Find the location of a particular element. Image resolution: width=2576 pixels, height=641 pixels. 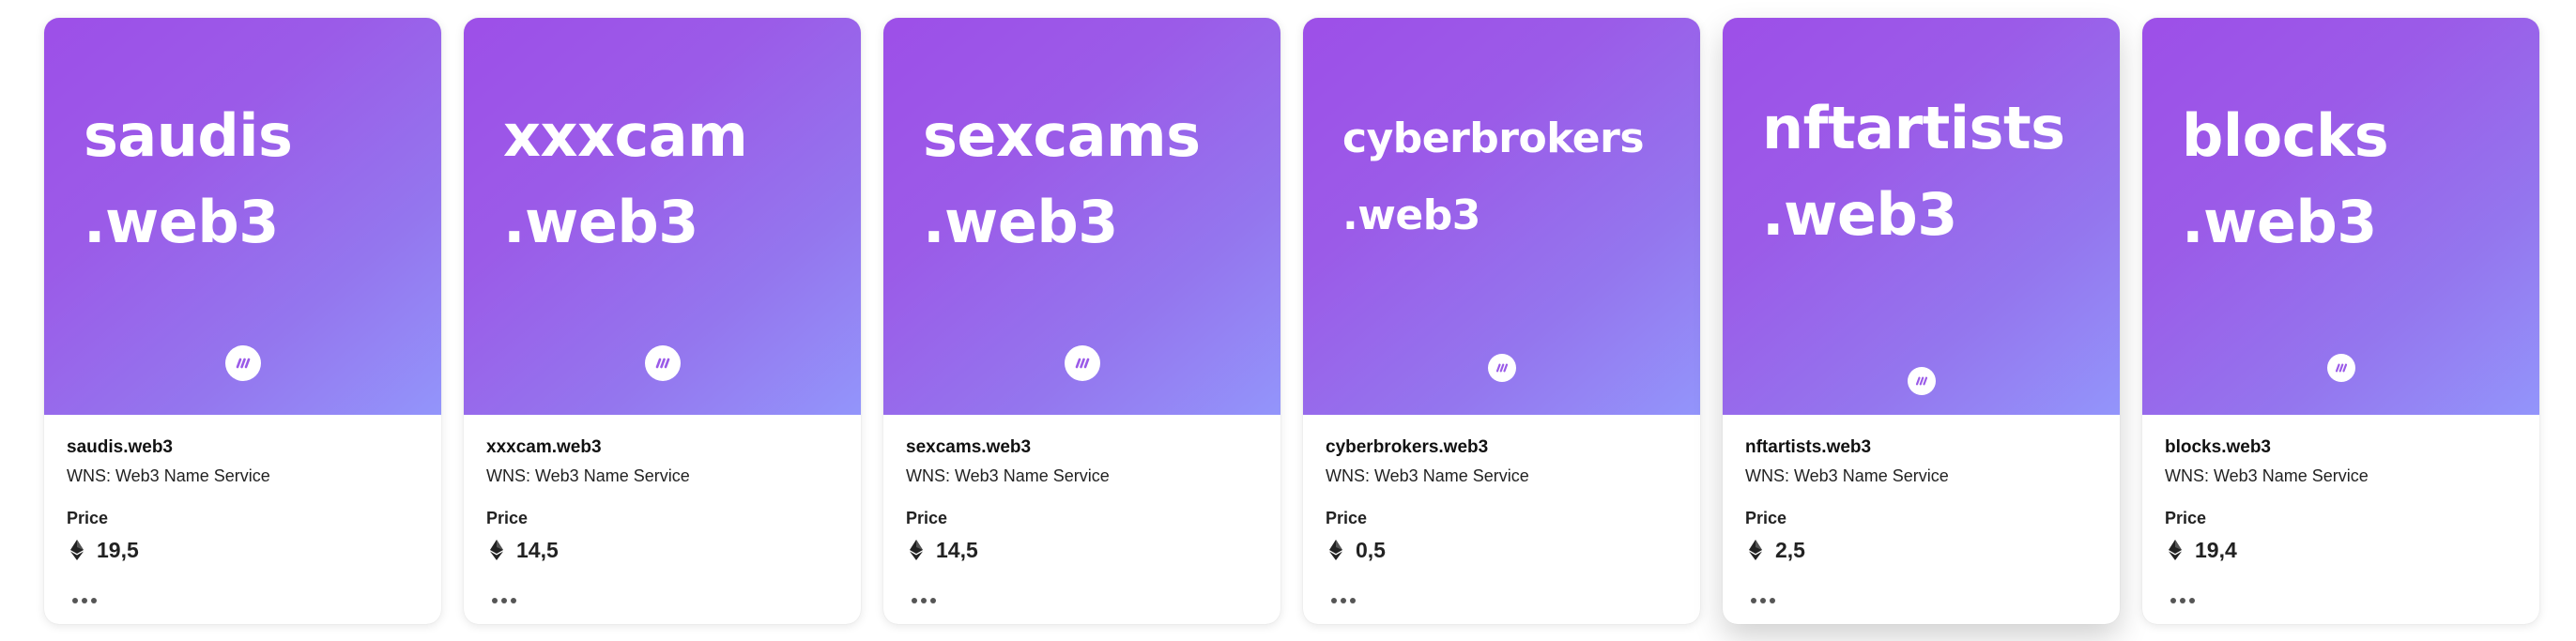

card-image: nftartists .web3 is located at coordinates (1922, 217).